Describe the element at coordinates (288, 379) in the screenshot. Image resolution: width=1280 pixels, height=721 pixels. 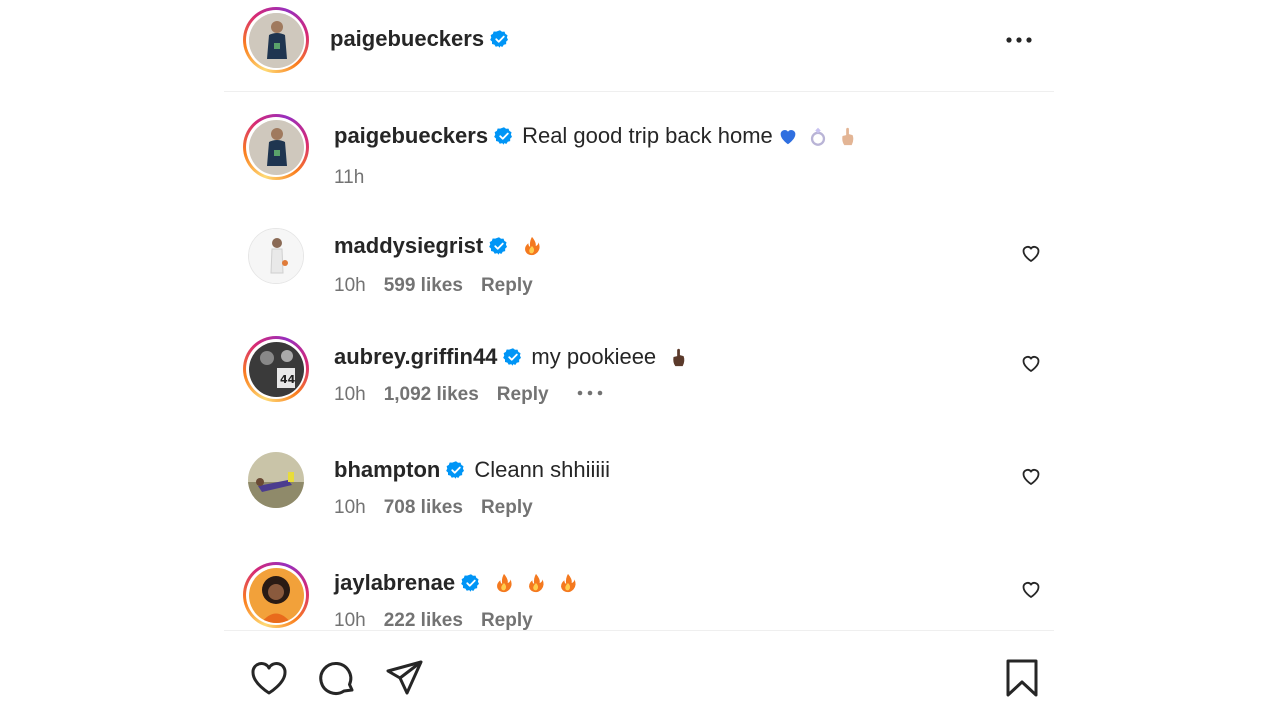
I see `svg-text: 44` at that location.